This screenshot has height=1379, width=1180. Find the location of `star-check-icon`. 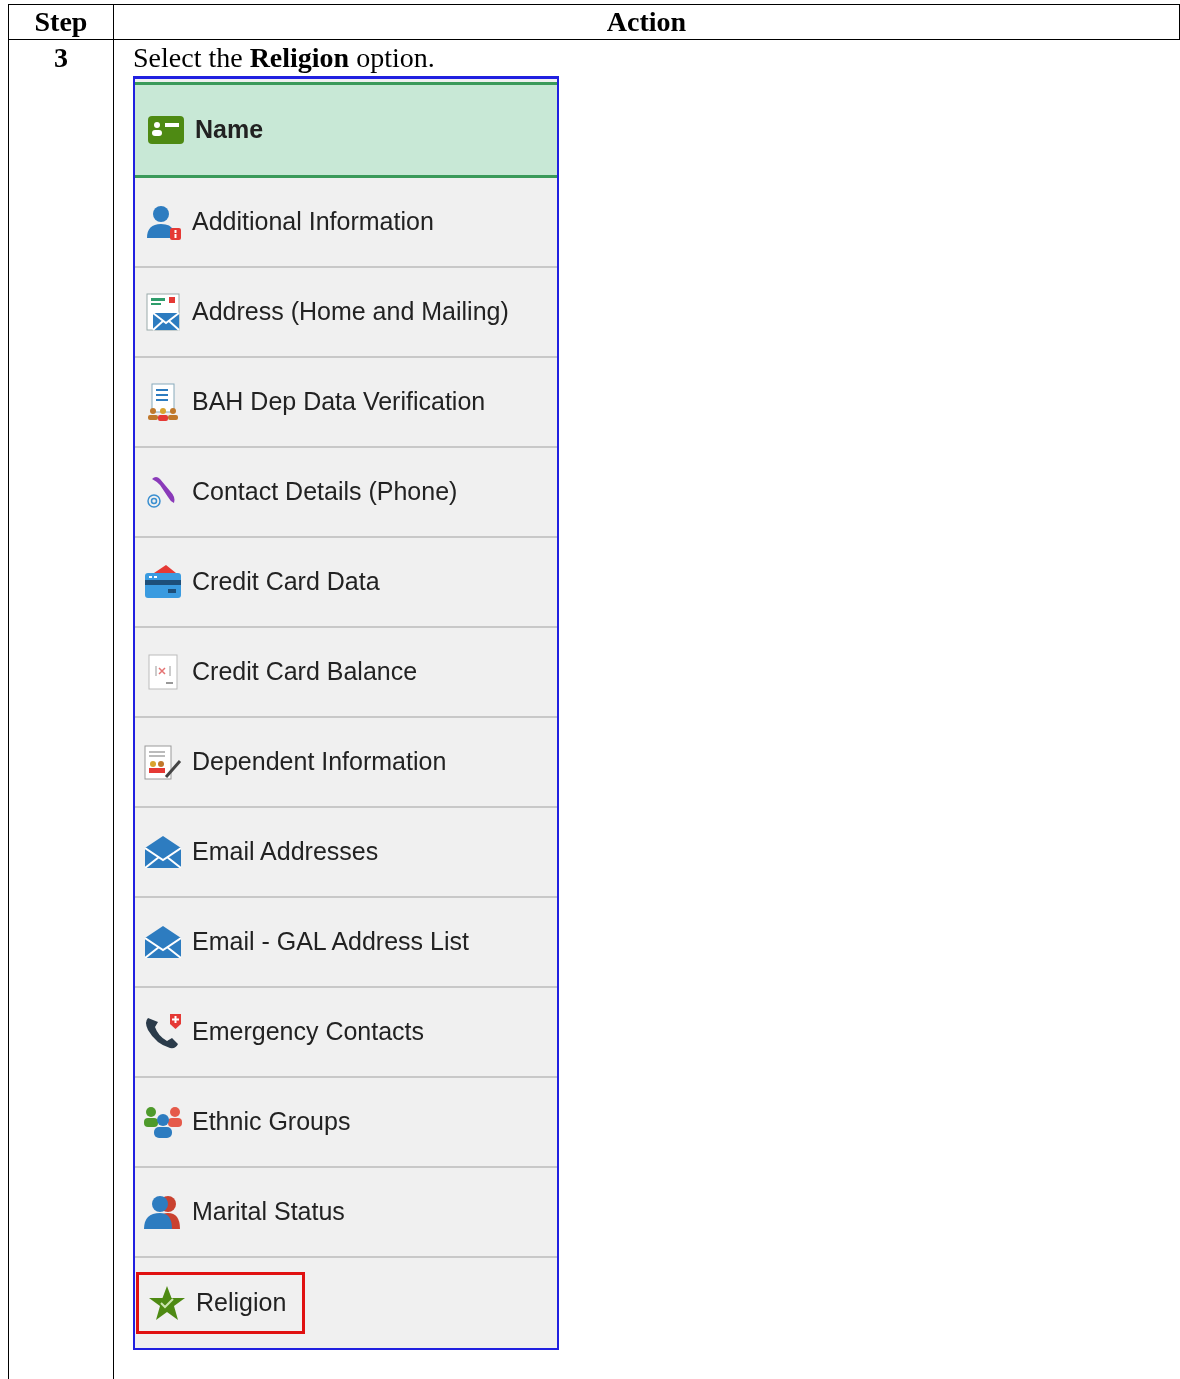

star-check-icon is located at coordinates (167, 1303).